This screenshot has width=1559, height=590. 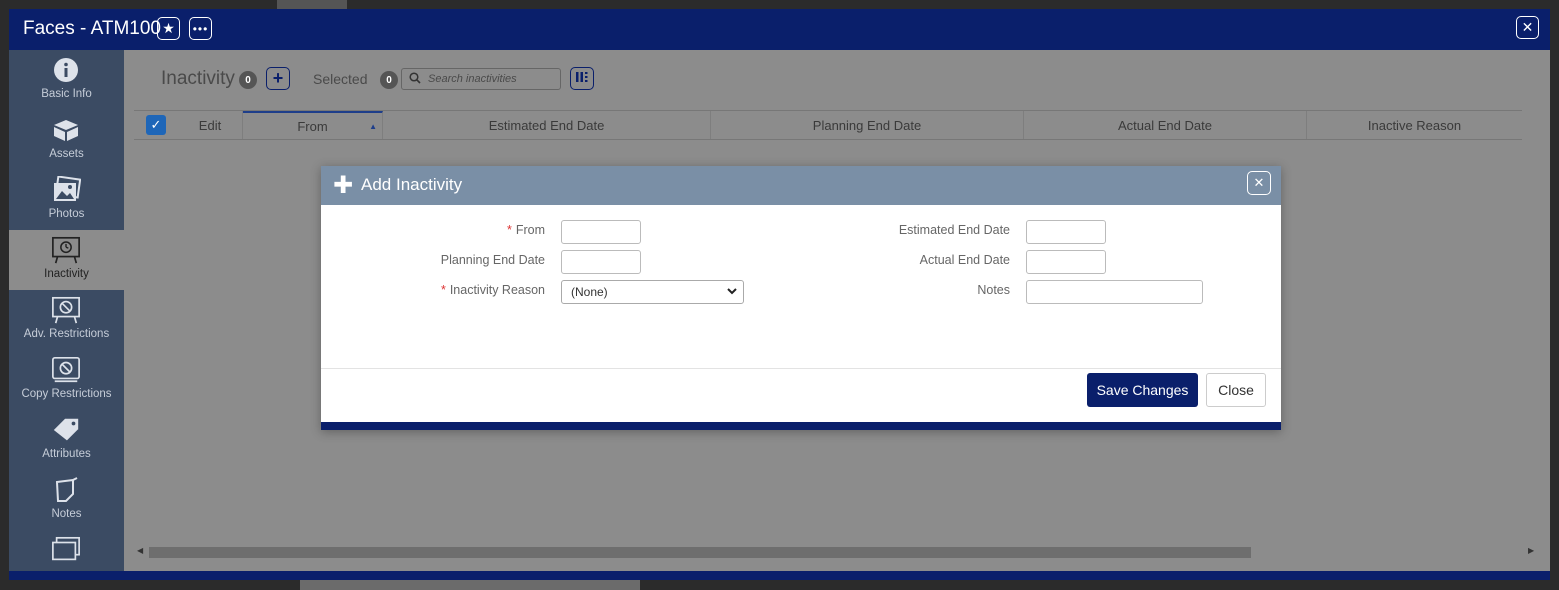 What do you see at coordinates (1114, 292) in the screenshot?
I see `notes-field` at bounding box center [1114, 292].